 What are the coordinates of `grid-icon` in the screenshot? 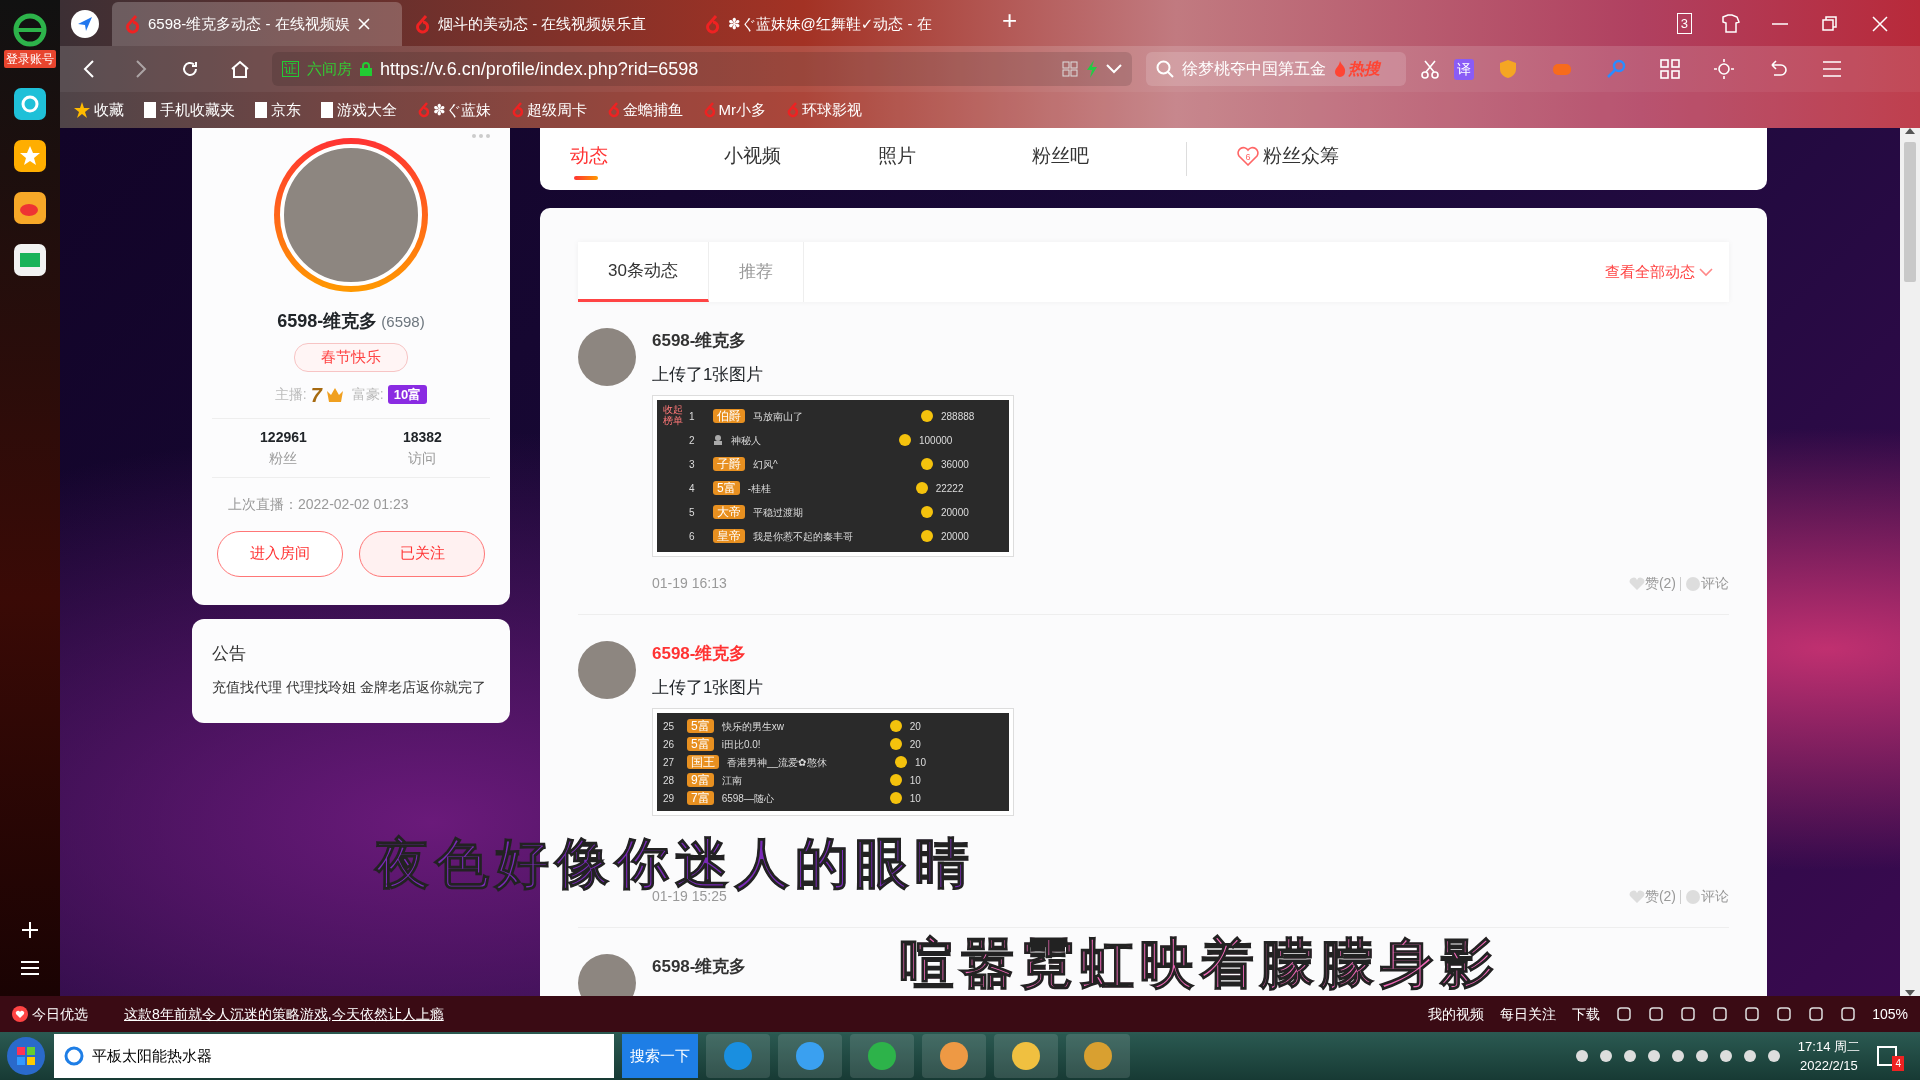 It's located at (1670, 69).